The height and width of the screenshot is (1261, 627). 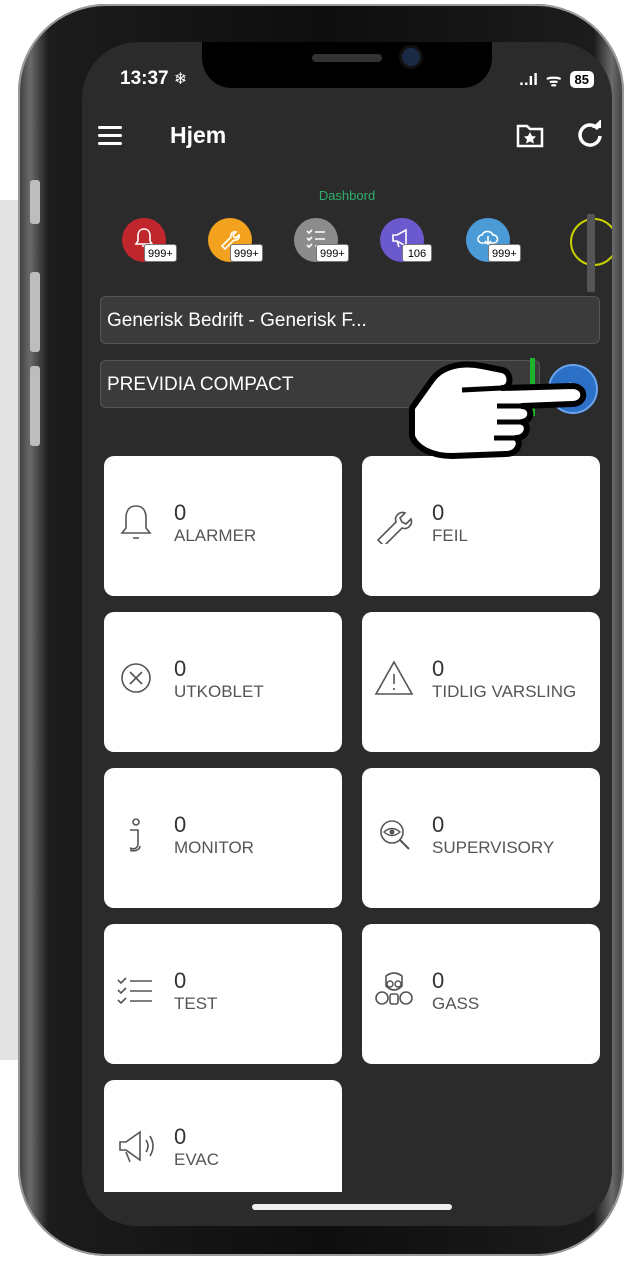 What do you see at coordinates (134, 991) in the screenshot?
I see `checklist-icon` at bounding box center [134, 991].